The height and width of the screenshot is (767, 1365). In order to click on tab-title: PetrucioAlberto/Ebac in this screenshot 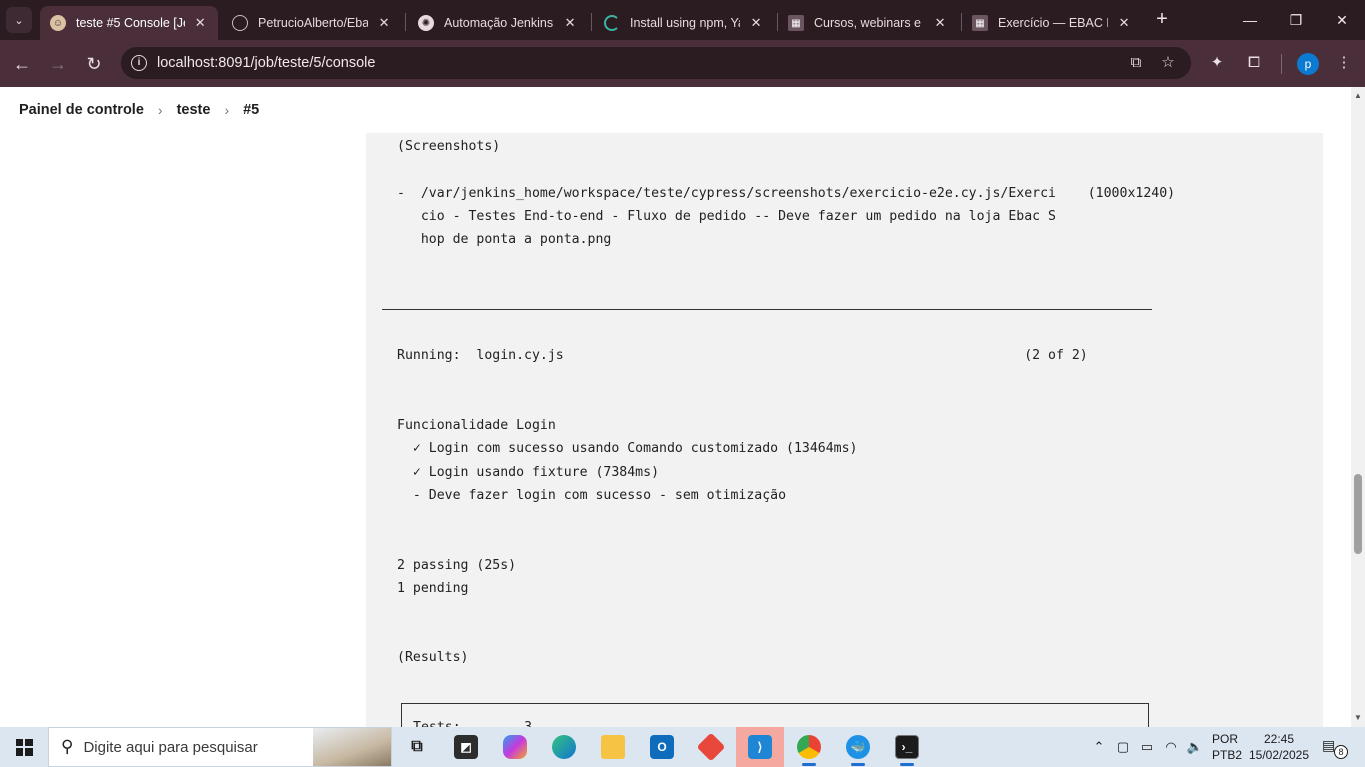, I will do `click(313, 23)`.